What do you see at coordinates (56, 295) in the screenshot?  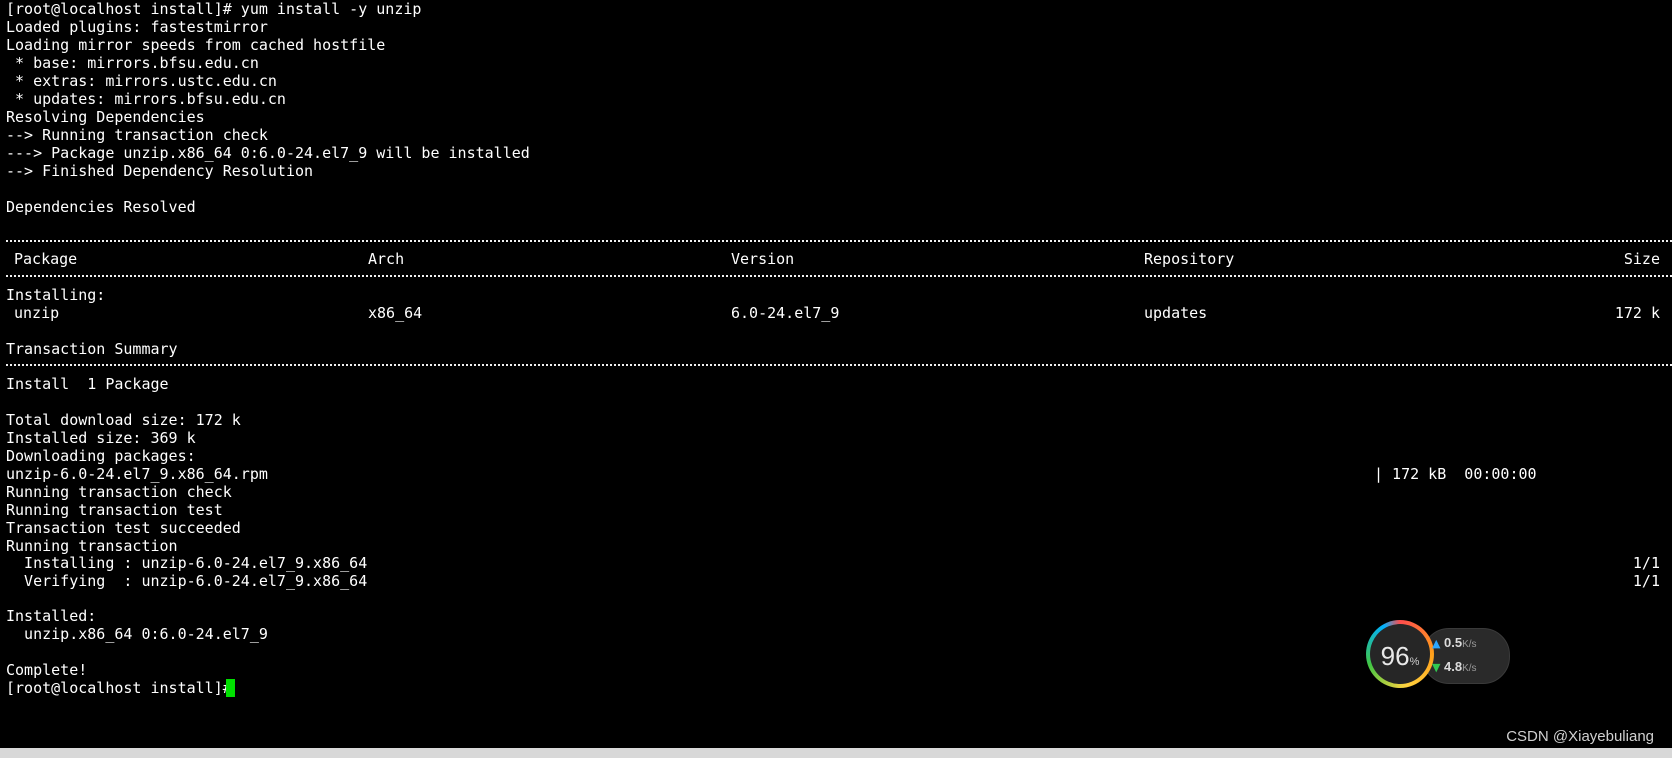 I see `section-label: Installing:` at bounding box center [56, 295].